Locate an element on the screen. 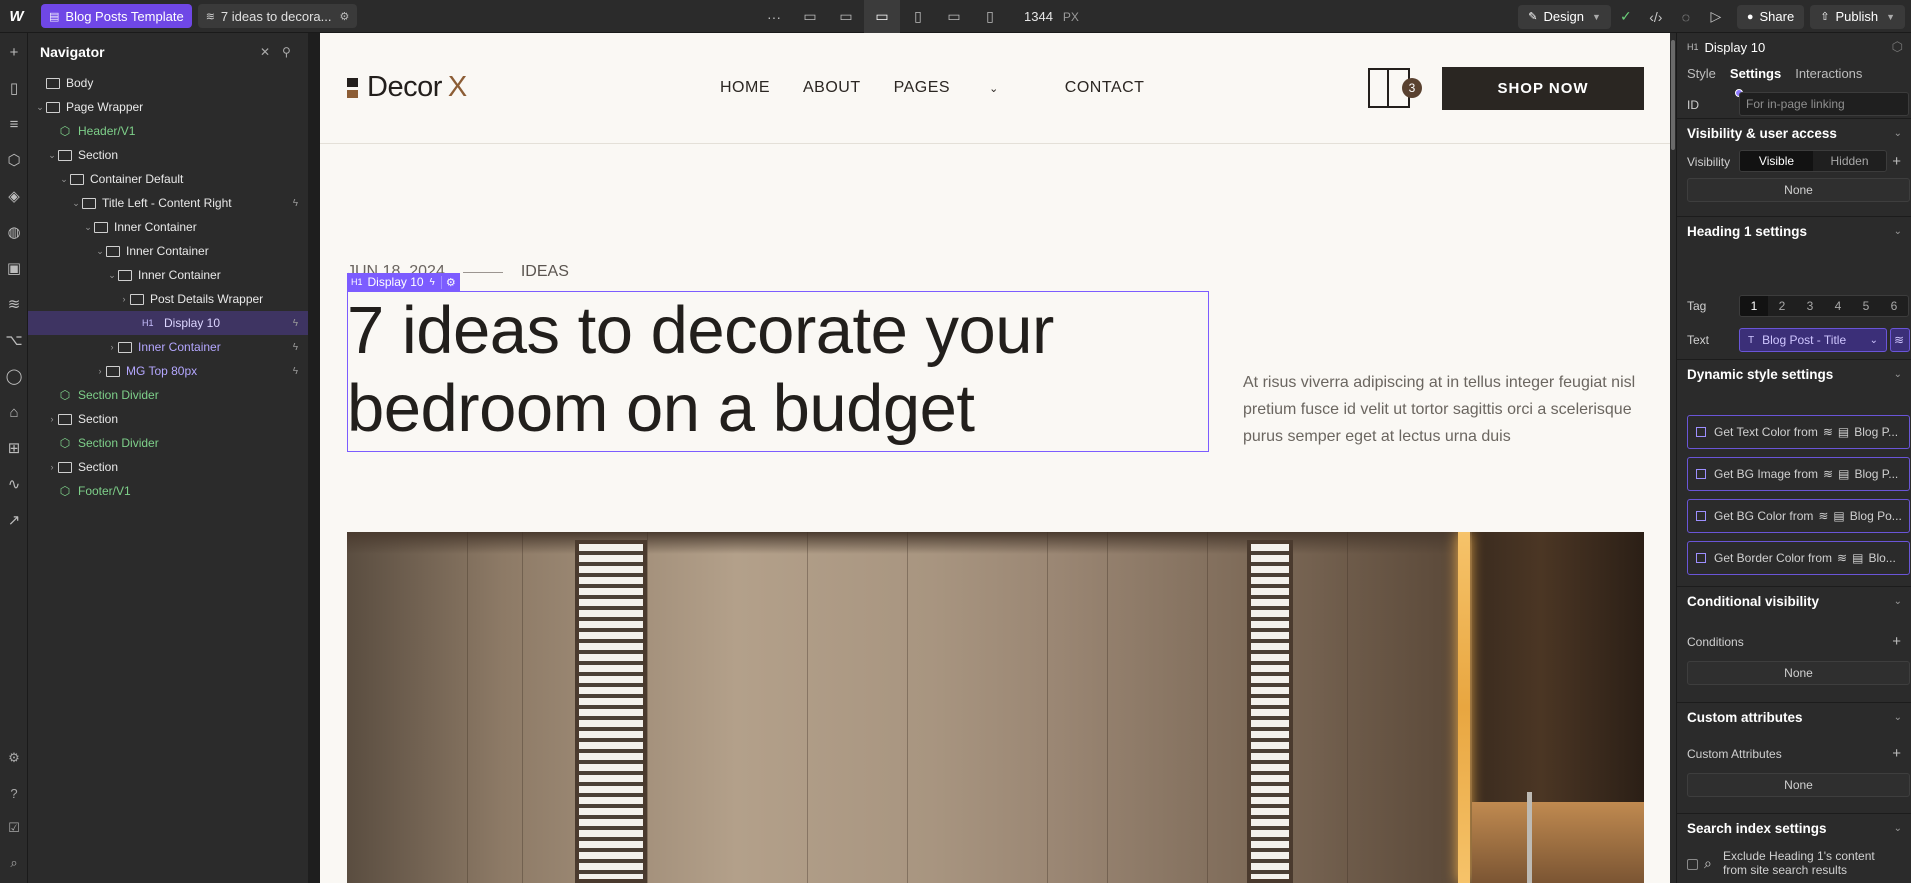  visible-option: Visible is located at coordinates (1776, 161).